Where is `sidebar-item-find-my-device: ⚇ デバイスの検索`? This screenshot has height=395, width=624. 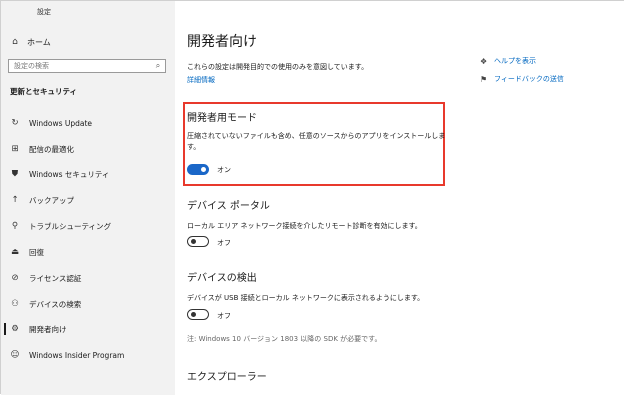
sidebar-item-find-my-device: ⚇ デバイスの検索 is located at coordinates (88, 304).